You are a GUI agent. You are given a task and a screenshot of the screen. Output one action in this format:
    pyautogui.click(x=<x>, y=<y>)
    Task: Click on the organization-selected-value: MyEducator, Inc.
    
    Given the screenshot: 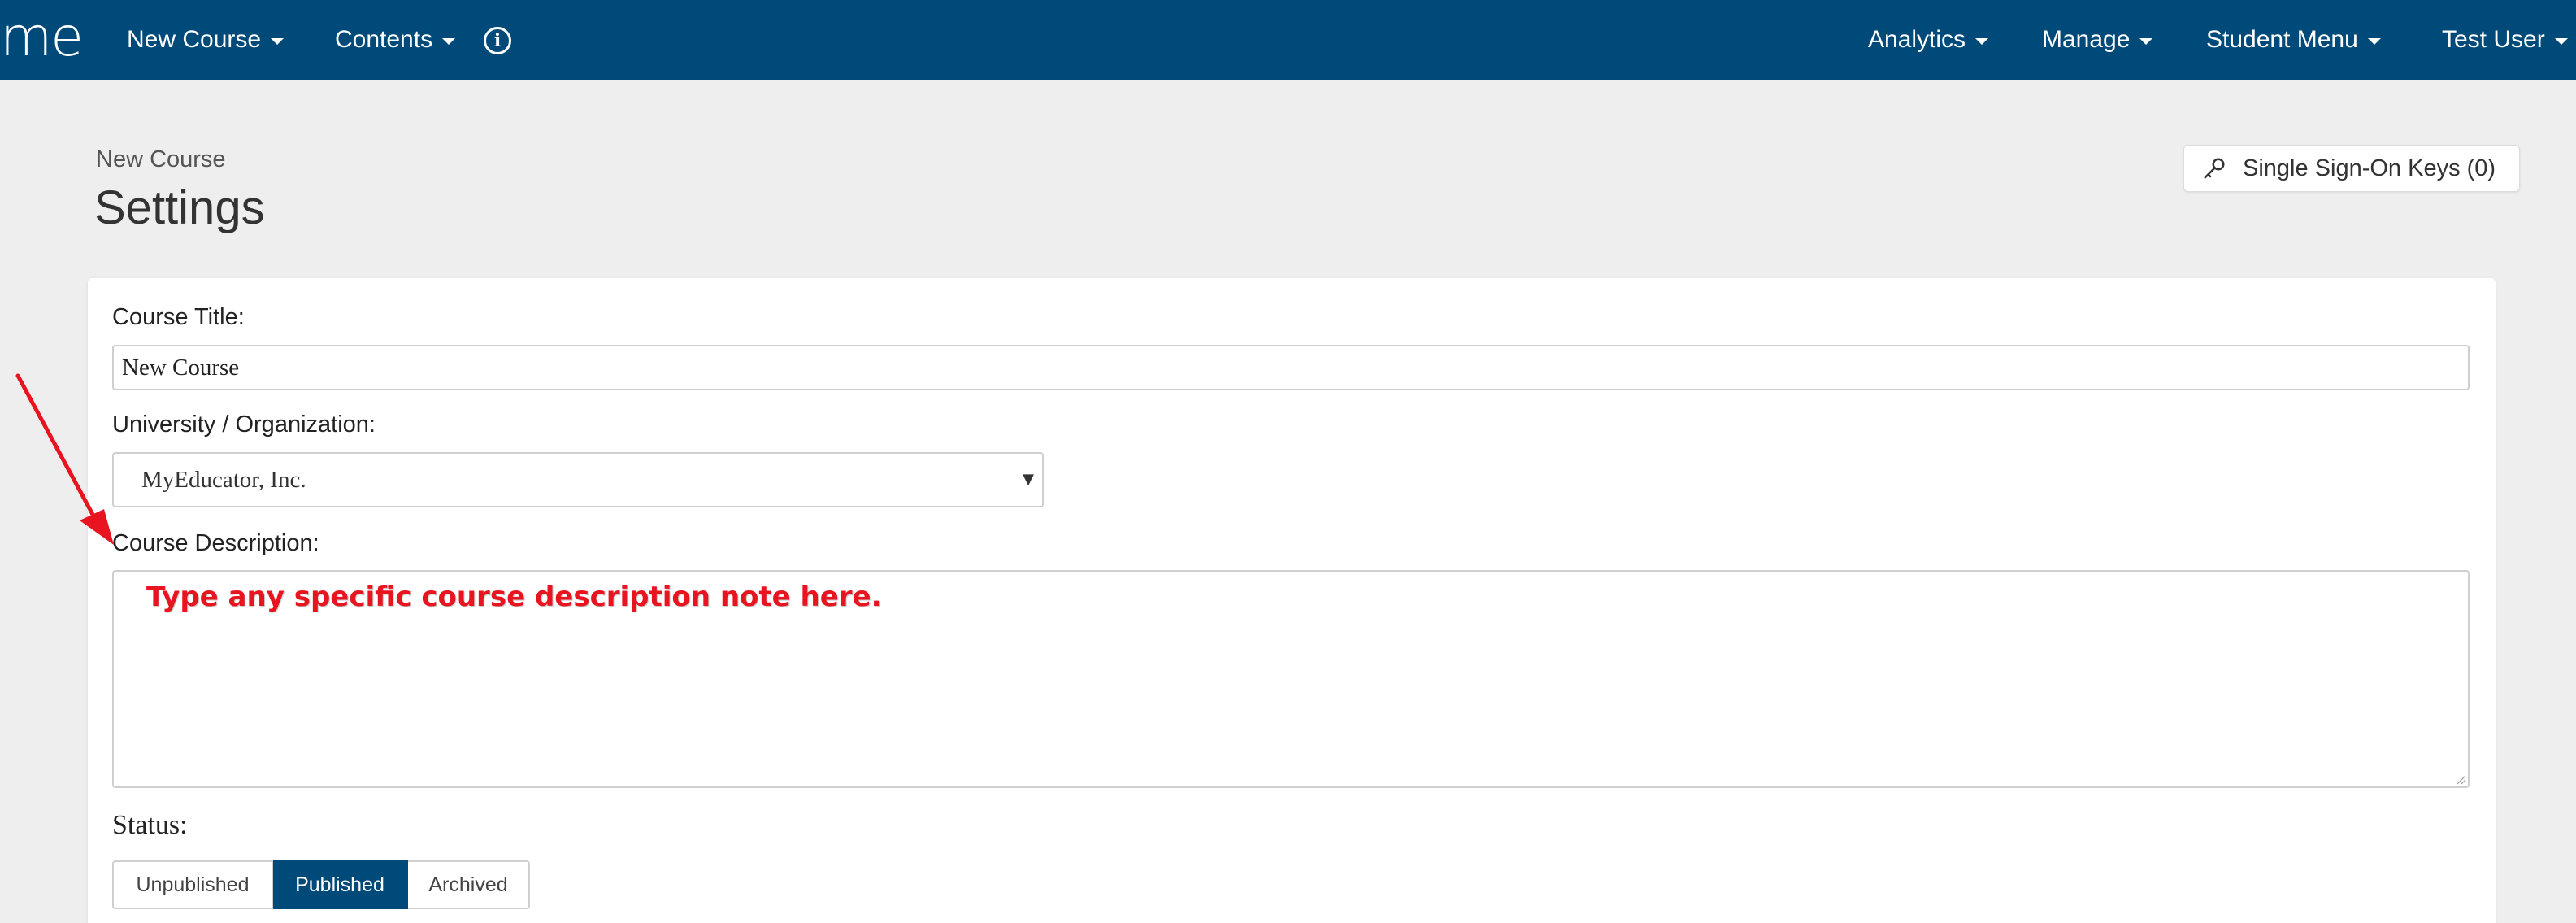 What is the action you would take?
    pyautogui.click(x=223, y=480)
    